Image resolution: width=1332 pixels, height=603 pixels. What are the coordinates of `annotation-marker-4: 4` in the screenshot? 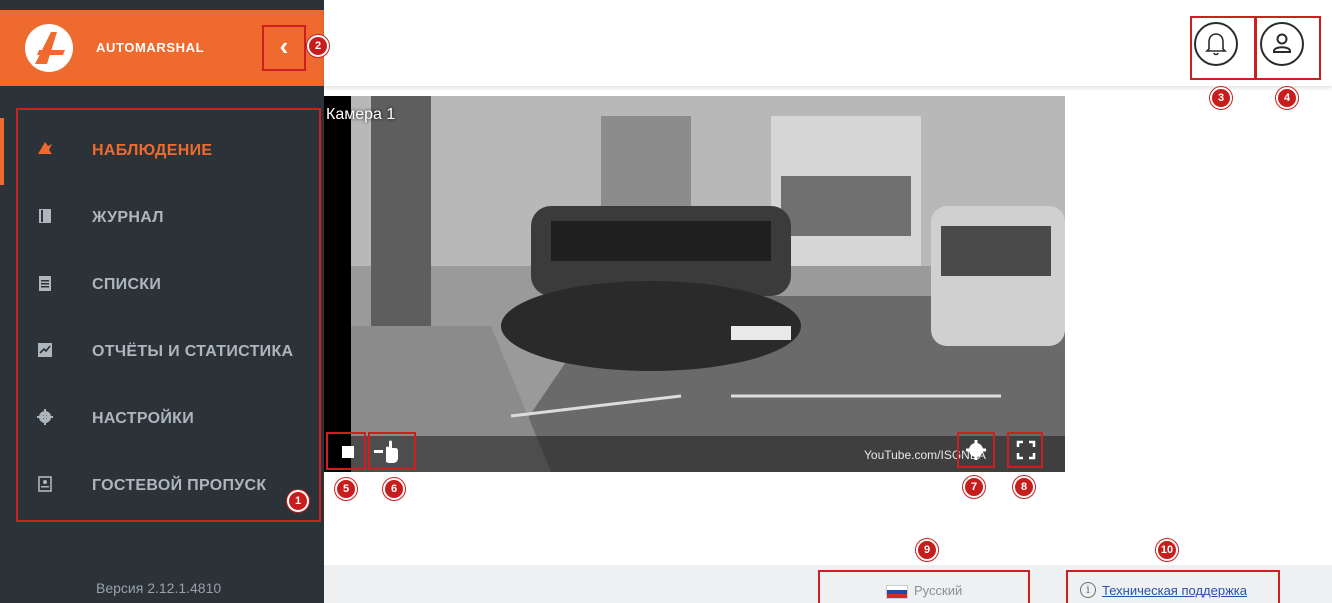 It's located at (1287, 98).